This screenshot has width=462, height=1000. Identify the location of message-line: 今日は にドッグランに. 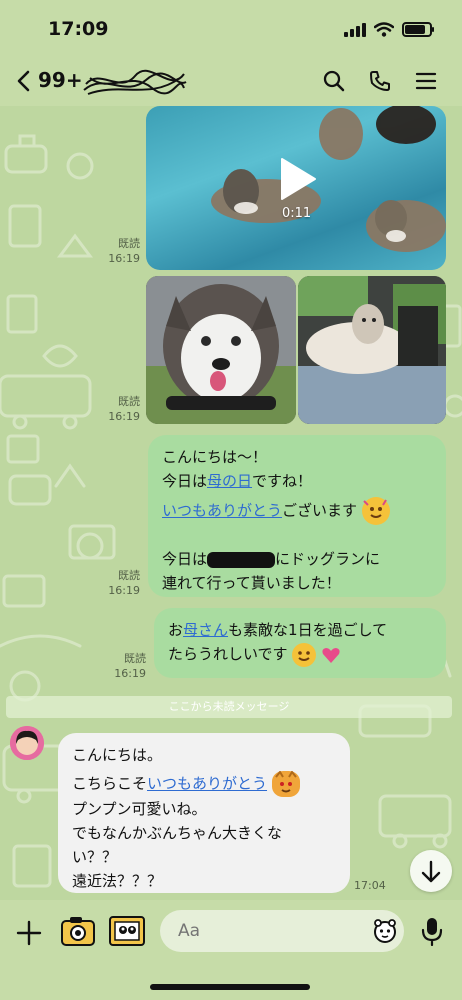
(297, 559).